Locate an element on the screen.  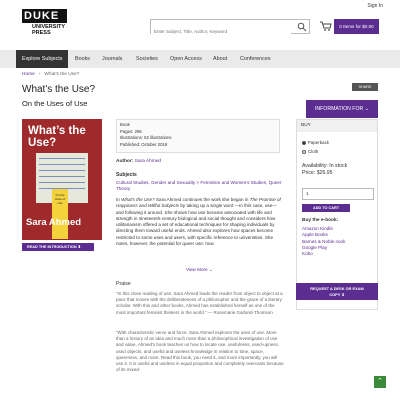
breadcrumb-home: Home is located at coordinates (28, 74).